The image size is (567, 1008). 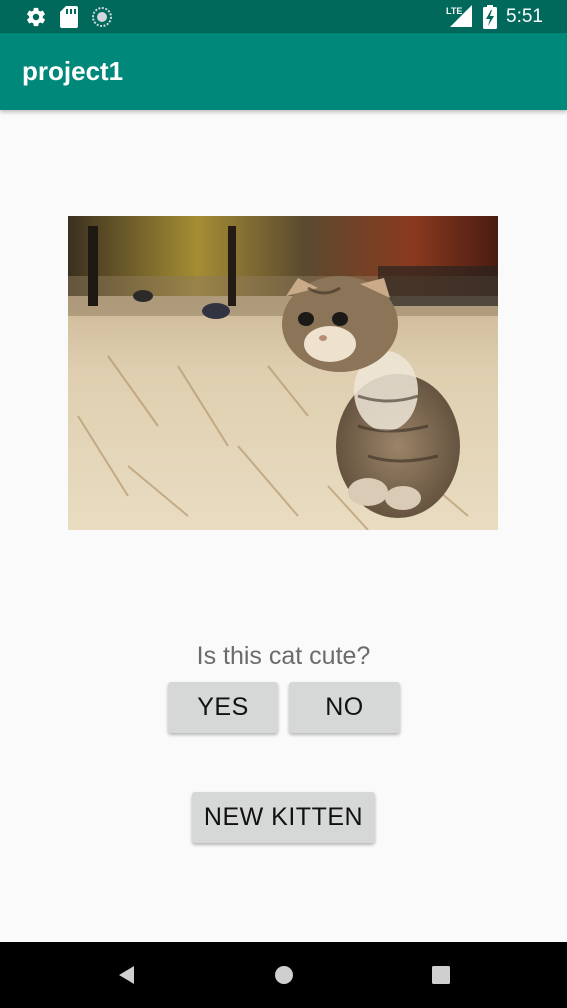 What do you see at coordinates (524, 16) in the screenshot?
I see `status-time: 5:51` at bounding box center [524, 16].